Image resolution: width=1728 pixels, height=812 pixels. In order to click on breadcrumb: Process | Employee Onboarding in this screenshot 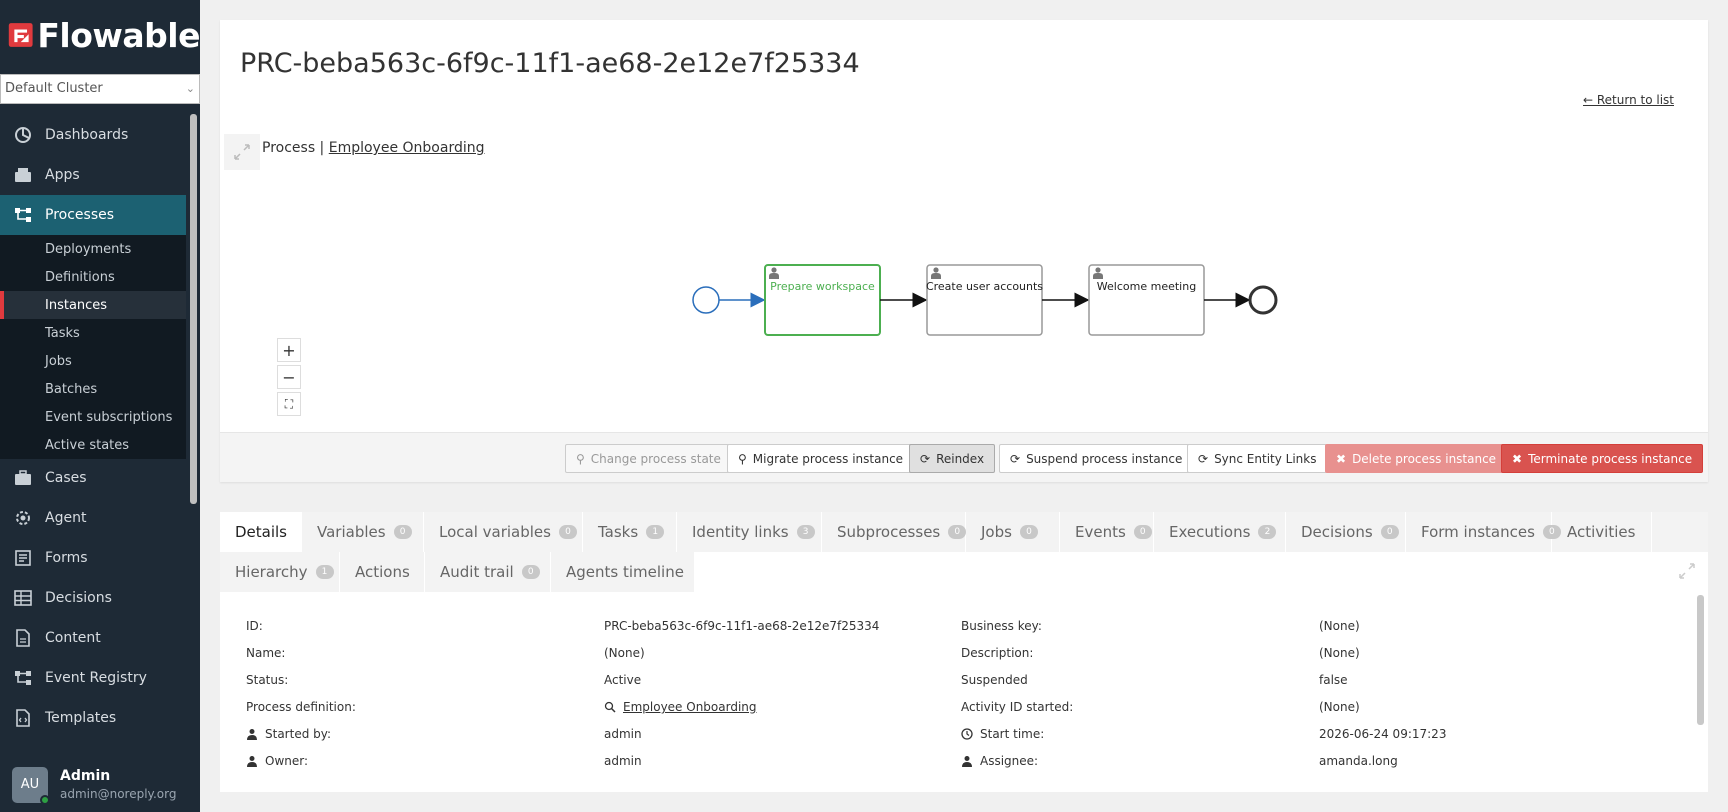, I will do `click(373, 148)`.